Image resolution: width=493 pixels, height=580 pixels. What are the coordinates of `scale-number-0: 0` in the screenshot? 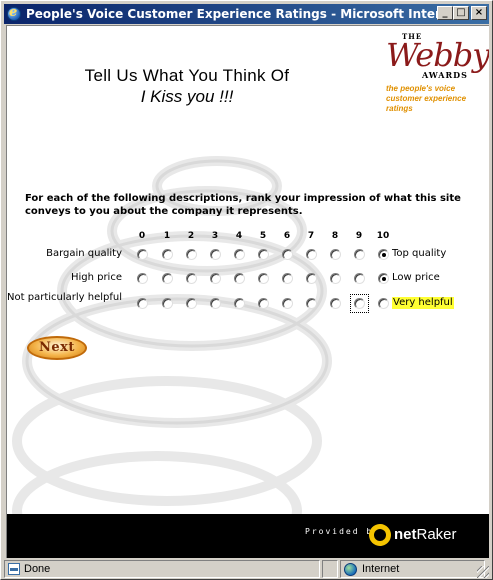 It's located at (142, 236).